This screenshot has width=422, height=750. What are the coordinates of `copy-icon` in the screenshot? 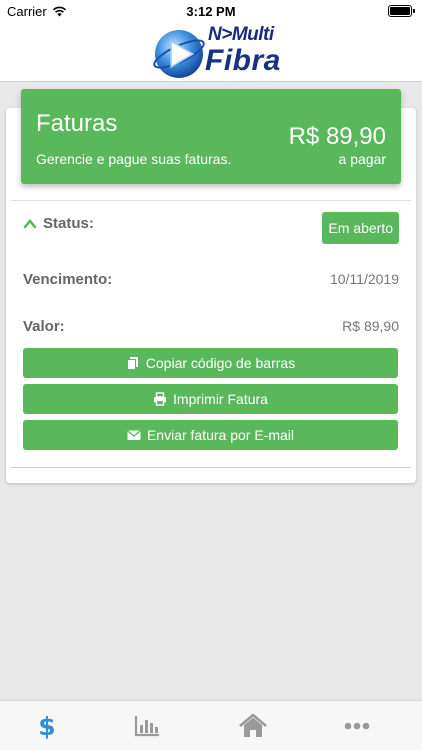 It's located at (132, 363).